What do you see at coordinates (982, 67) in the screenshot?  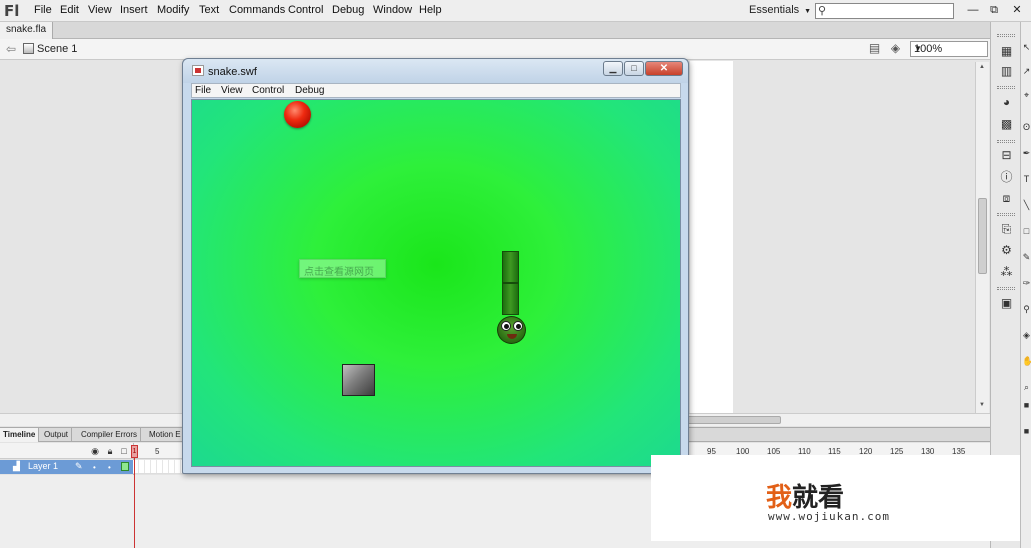 I see `scroll-up-icon: ▲` at bounding box center [982, 67].